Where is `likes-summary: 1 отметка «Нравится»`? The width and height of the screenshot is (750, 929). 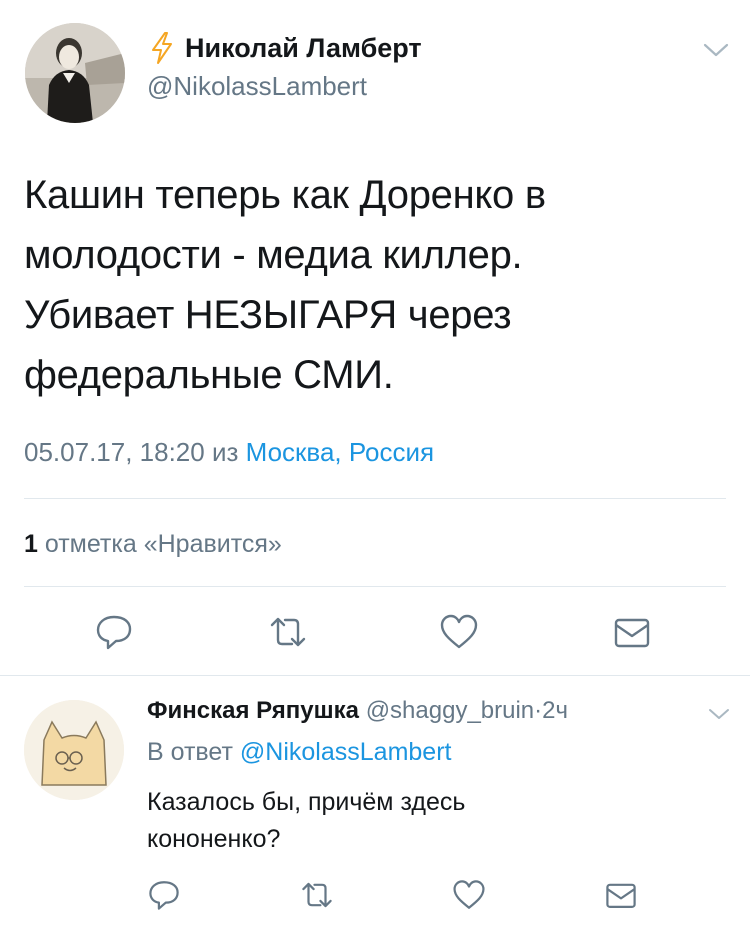
likes-summary: 1 отметка «Нравится» is located at coordinates (153, 544).